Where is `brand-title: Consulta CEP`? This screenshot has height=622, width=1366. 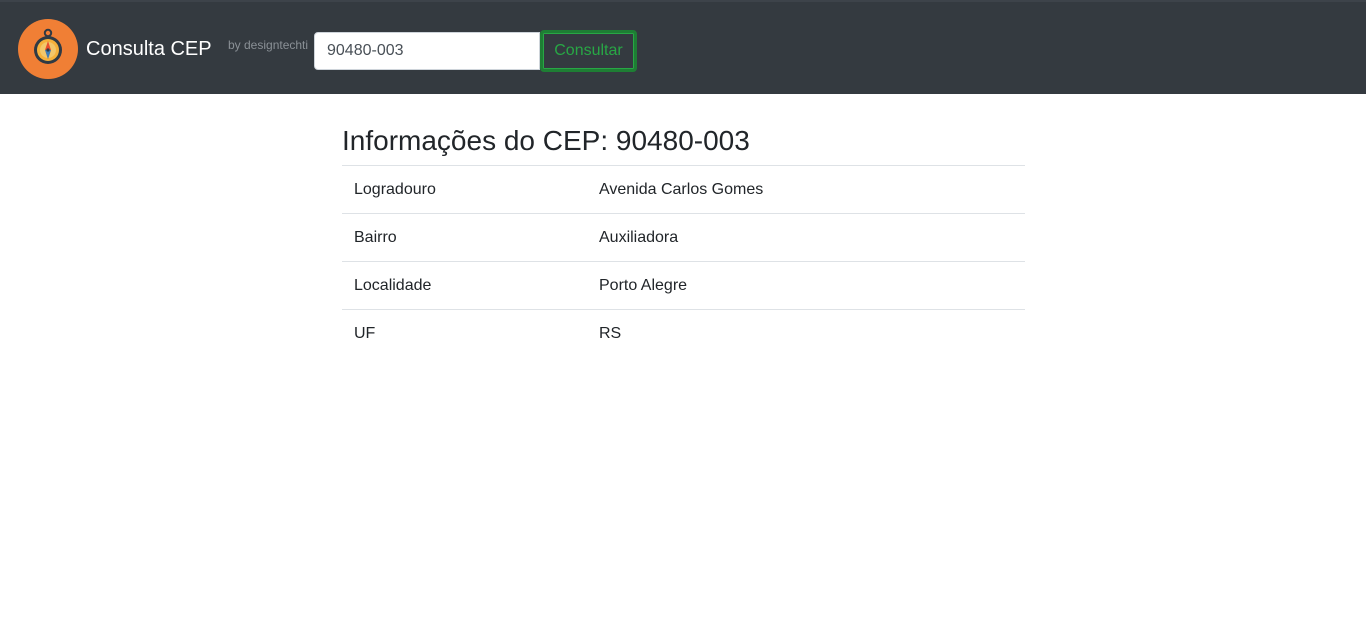 brand-title: Consulta CEP is located at coordinates (149, 49).